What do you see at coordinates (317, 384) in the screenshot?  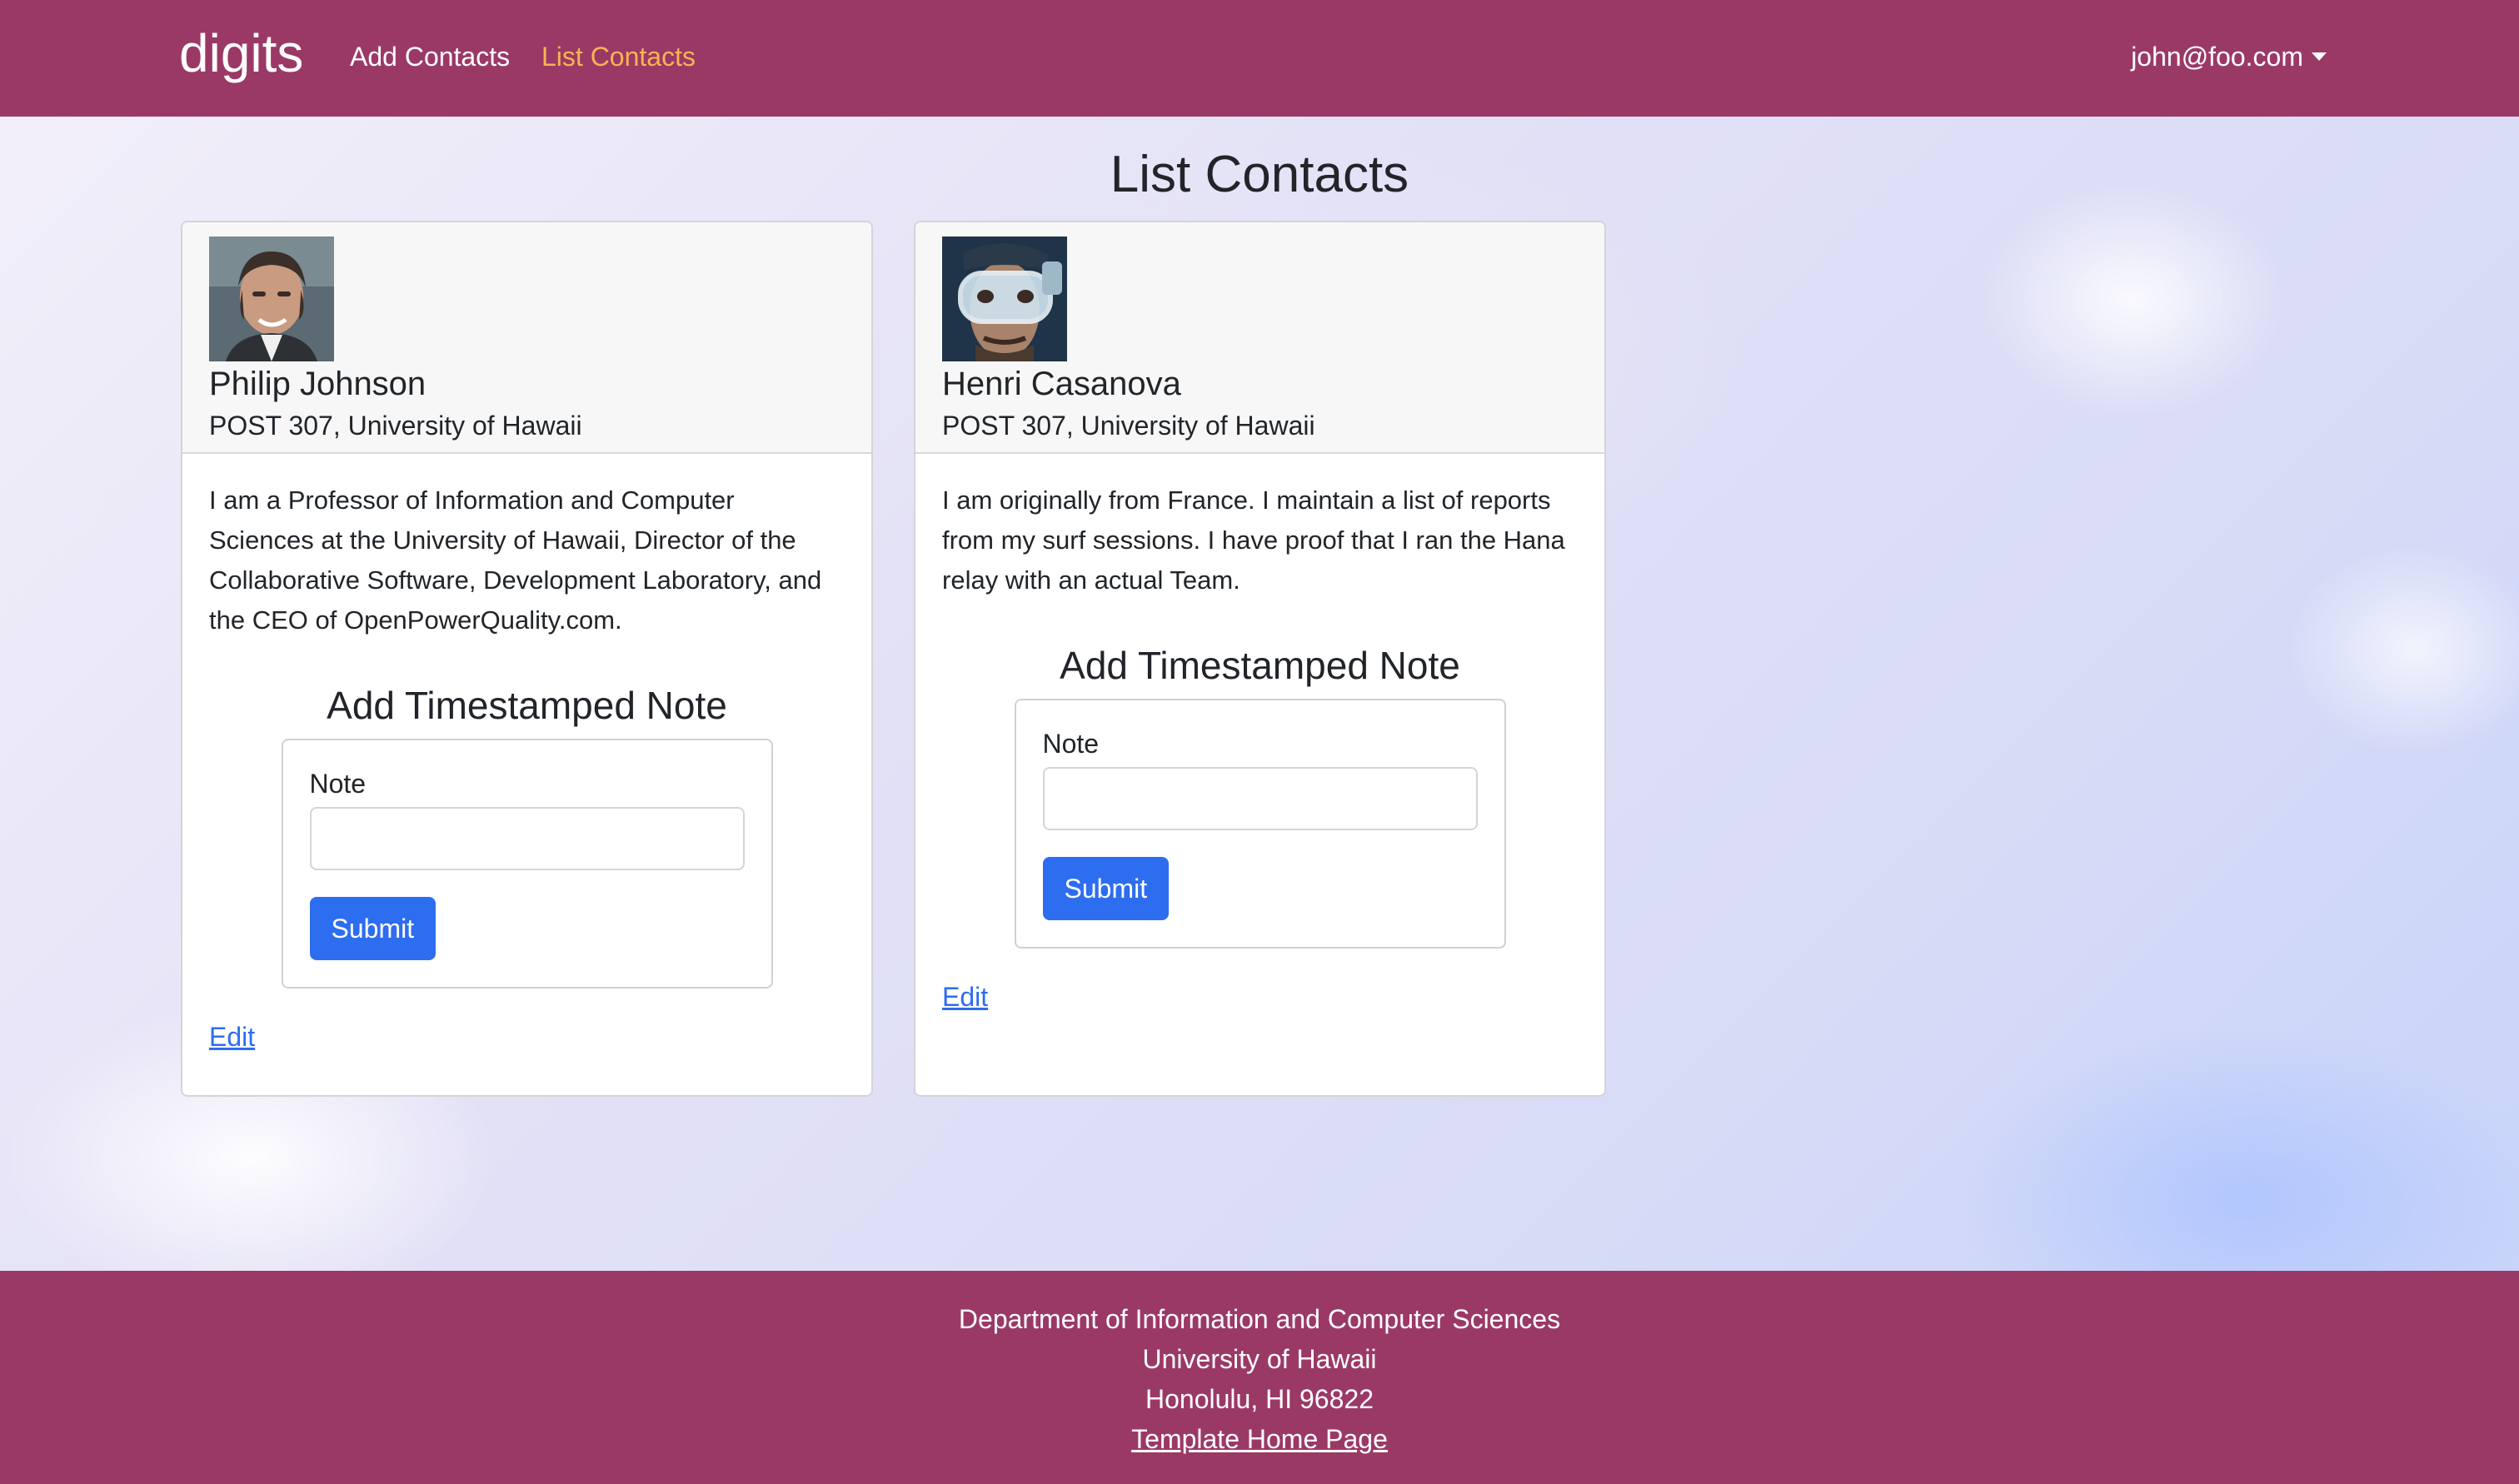 I see `contact-name: Philip Johnson` at bounding box center [317, 384].